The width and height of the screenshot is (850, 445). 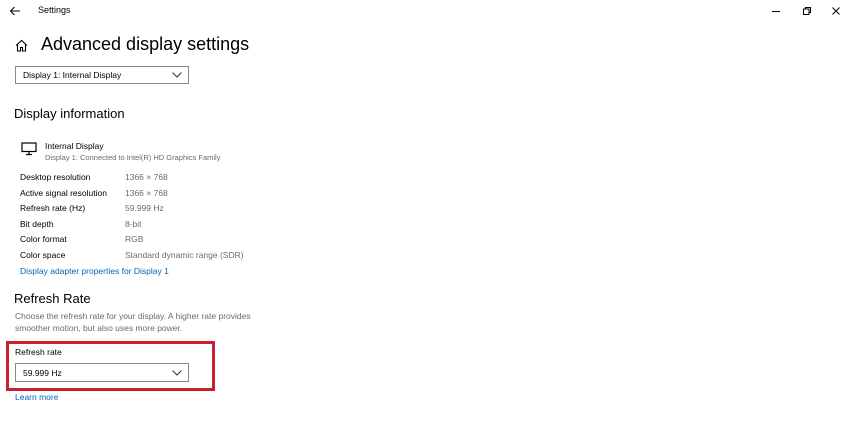 I want to click on restore-icon, so click(x=807, y=11).